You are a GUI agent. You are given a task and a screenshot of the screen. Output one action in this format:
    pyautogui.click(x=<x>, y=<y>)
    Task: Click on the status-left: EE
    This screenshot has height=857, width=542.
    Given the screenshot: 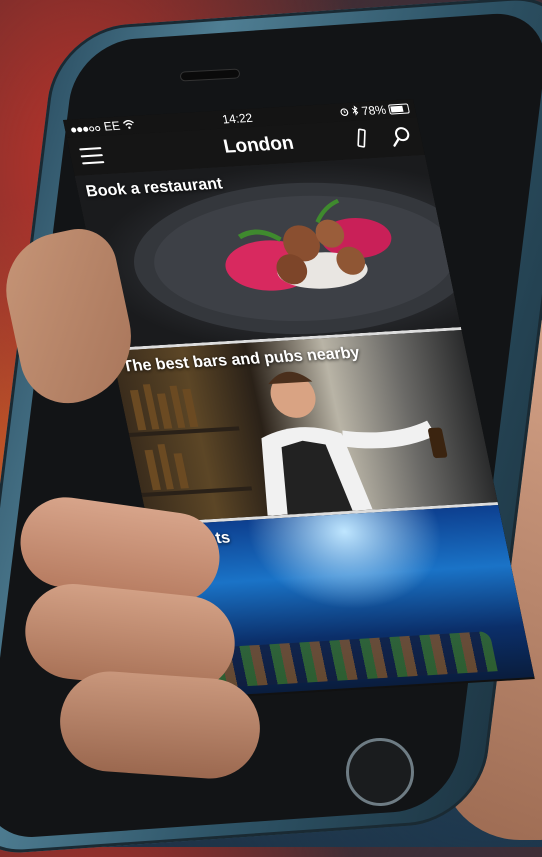 What is the action you would take?
    pyautogui.click(x=102, y=127)
    